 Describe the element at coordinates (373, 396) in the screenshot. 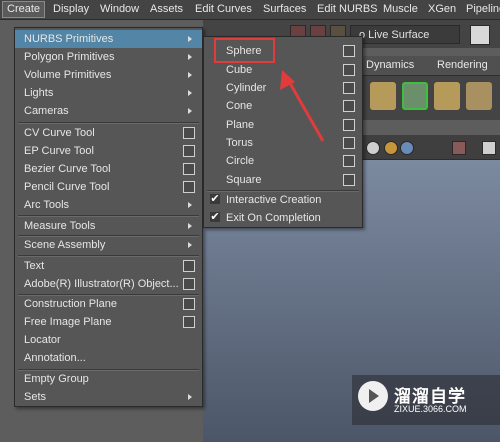

I see `play-logo-icon` at that location.